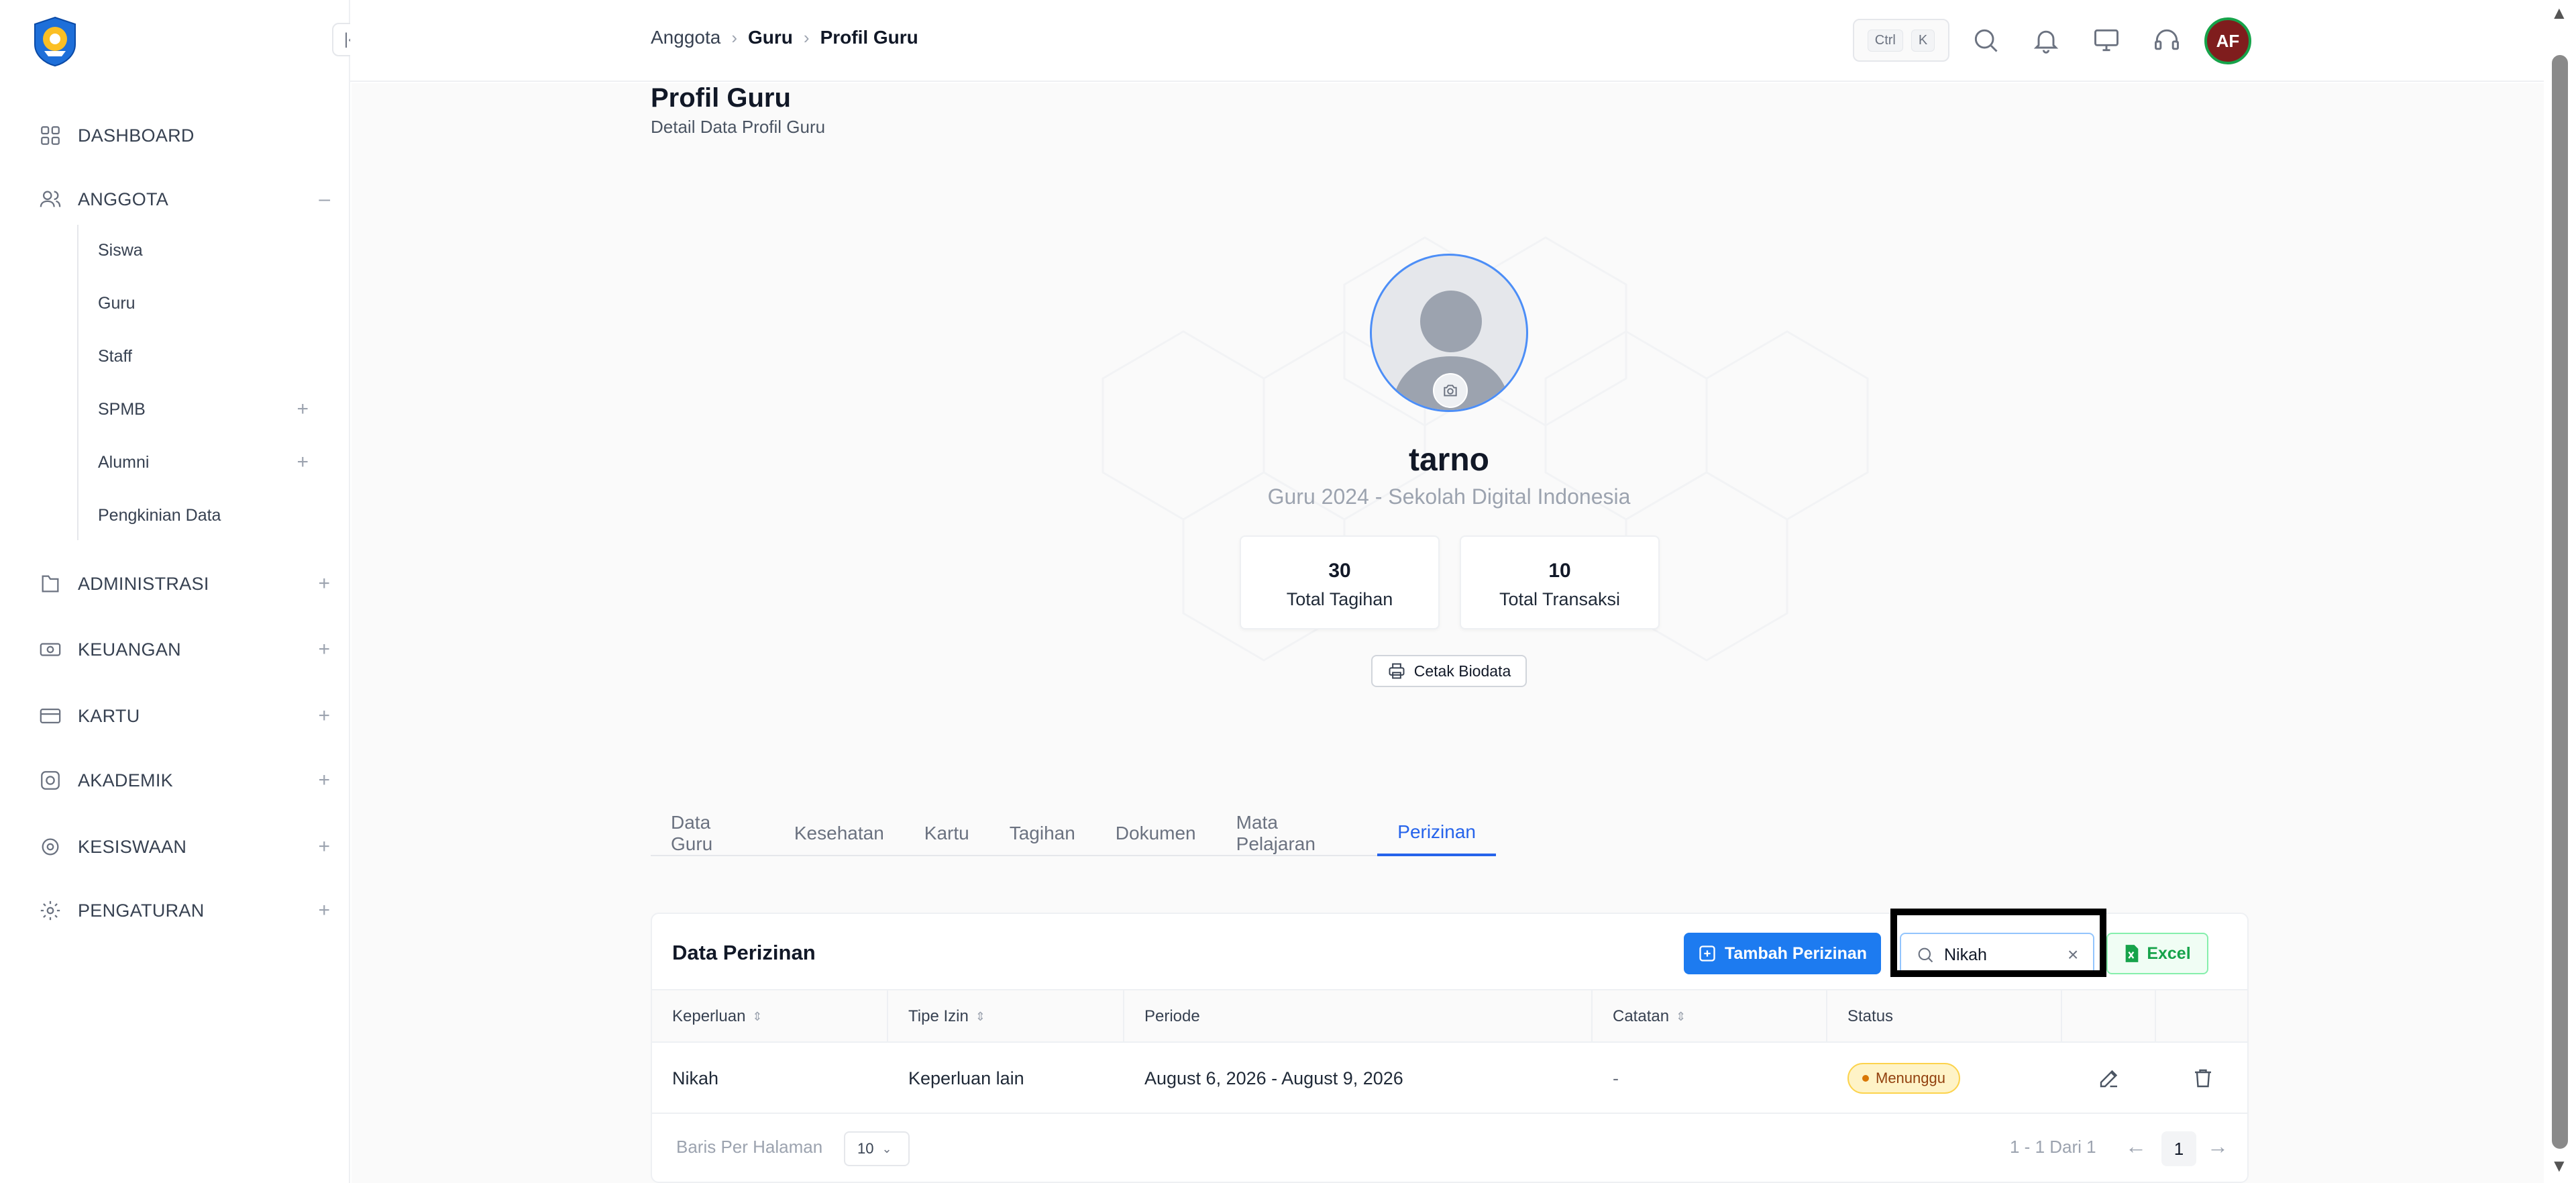 This screenshot has height=1183, width=2576. I want to click on rows-per-page-value: 10, so click(865, 1148).